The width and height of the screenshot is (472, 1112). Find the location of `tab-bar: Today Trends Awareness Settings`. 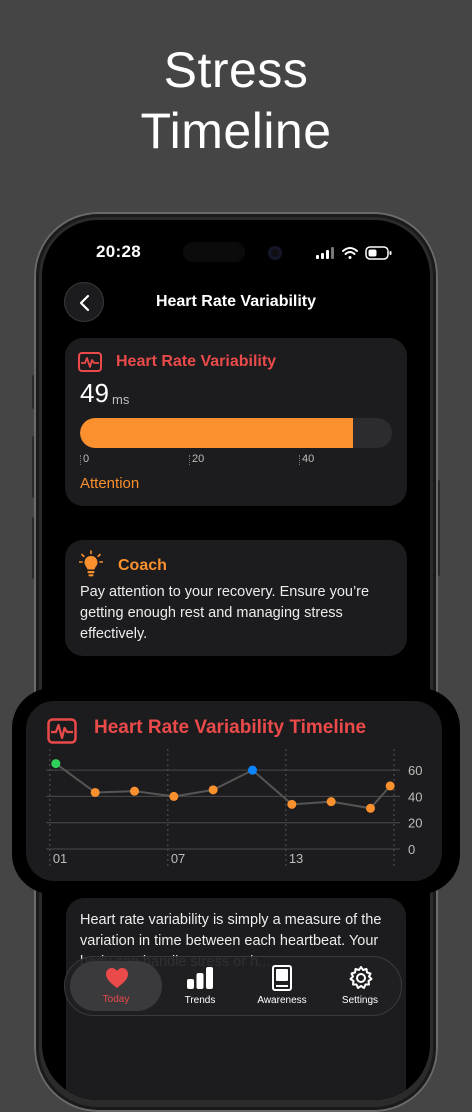

tab-bar: Today Trends Awareness Settings is located at coordinates (233, 986).